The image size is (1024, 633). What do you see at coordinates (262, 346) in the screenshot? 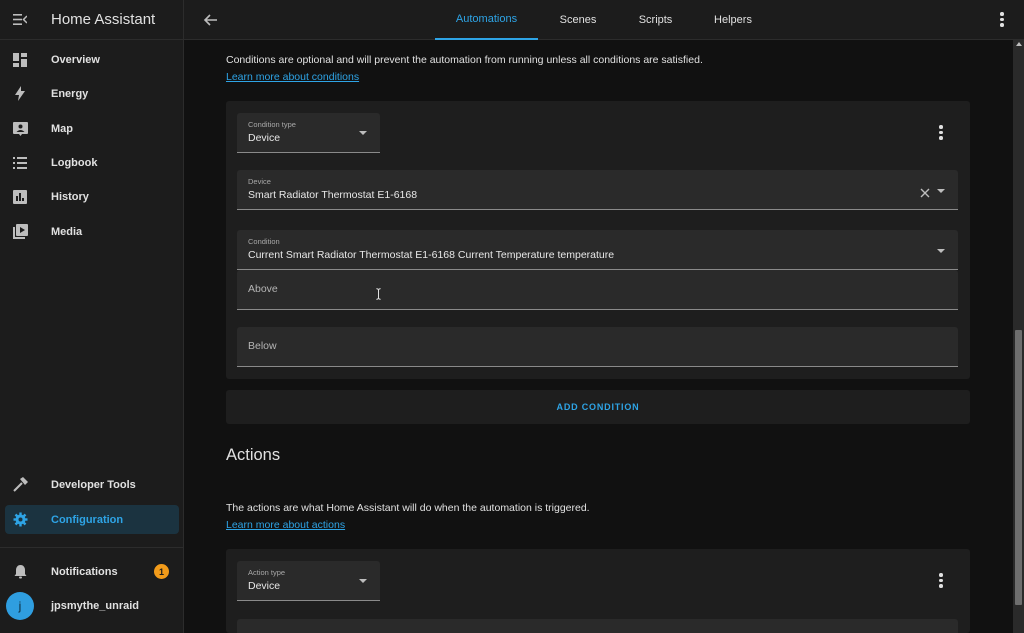
I see `field-placeholder: Below` at bounding box center [262, 346].